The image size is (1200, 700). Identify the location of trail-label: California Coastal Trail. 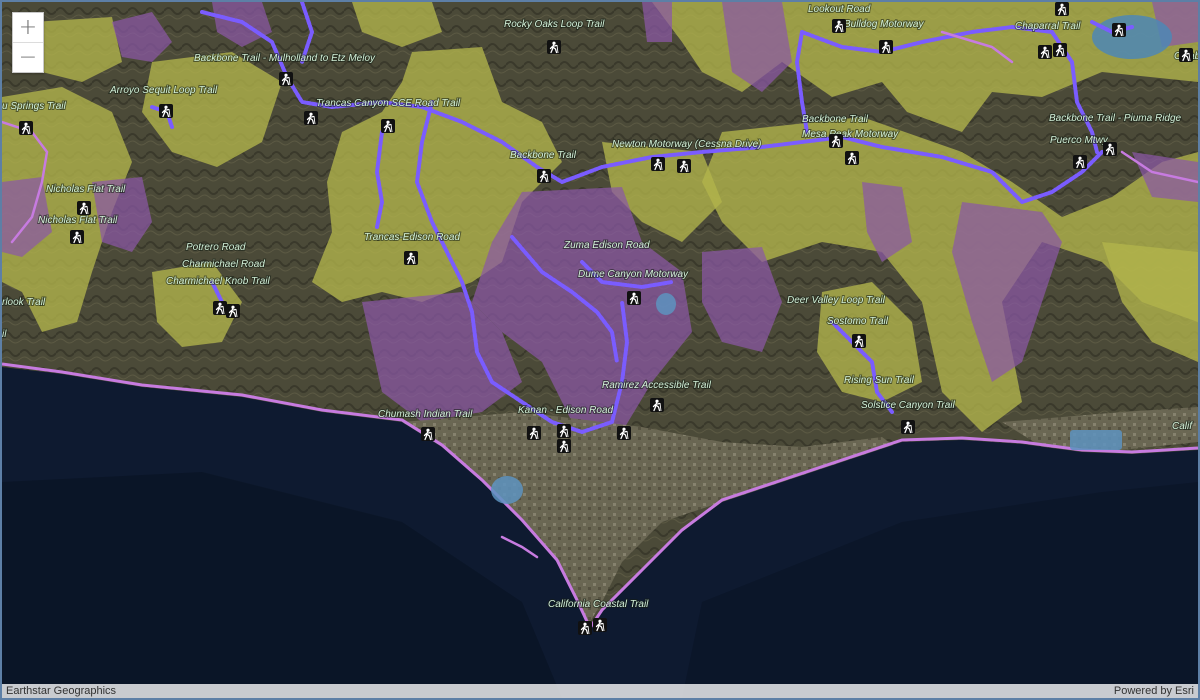
(598, 604).